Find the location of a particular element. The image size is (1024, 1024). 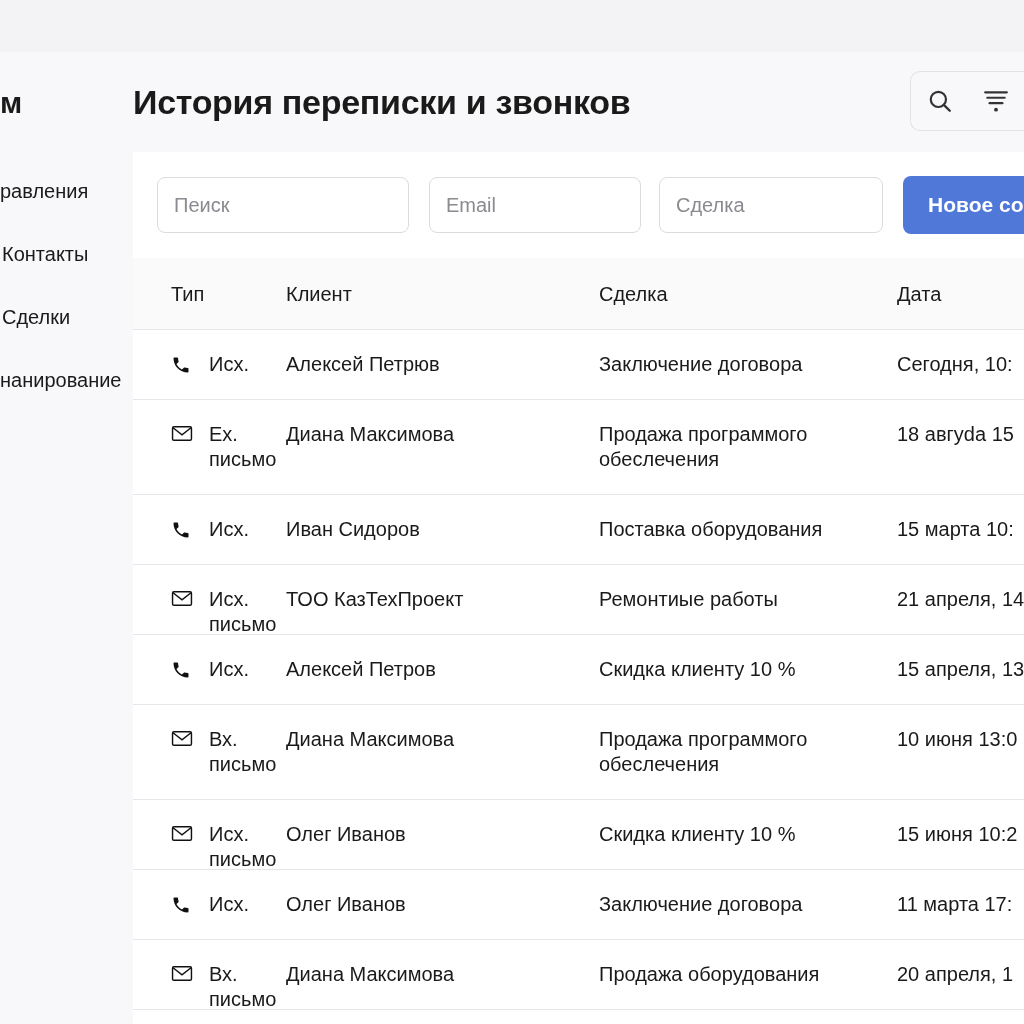

column-header: Тип is located at coordinates (188, 294).